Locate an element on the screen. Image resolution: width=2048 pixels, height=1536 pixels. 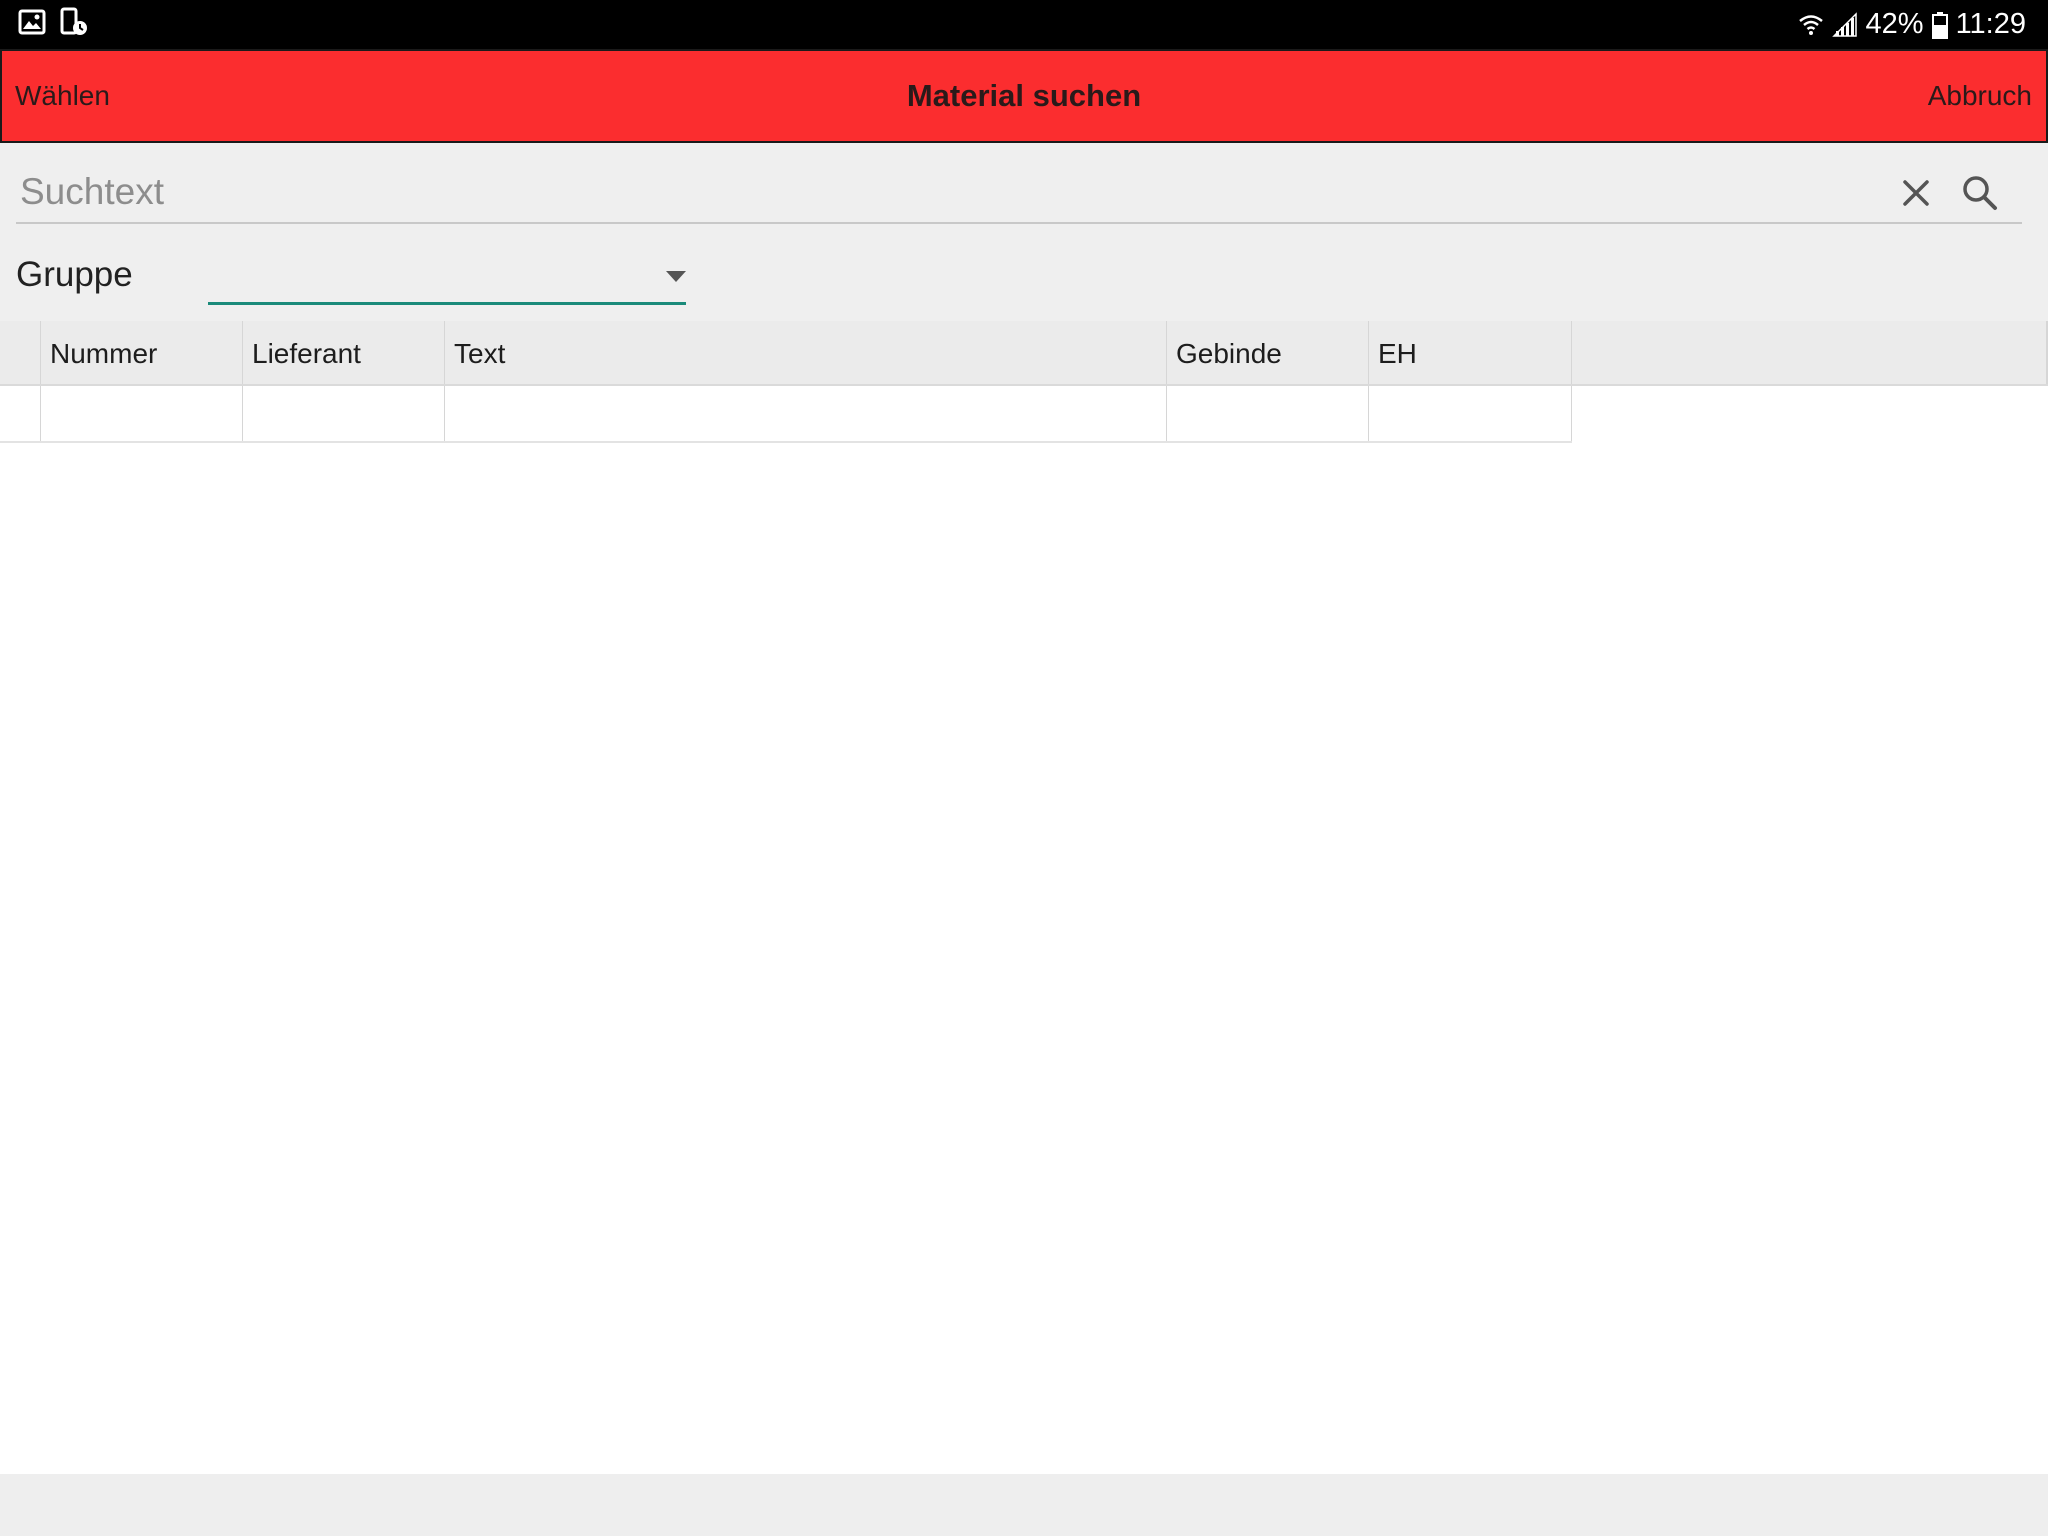
cancel-button: Abbruch is located at coordinates (1980, 96).